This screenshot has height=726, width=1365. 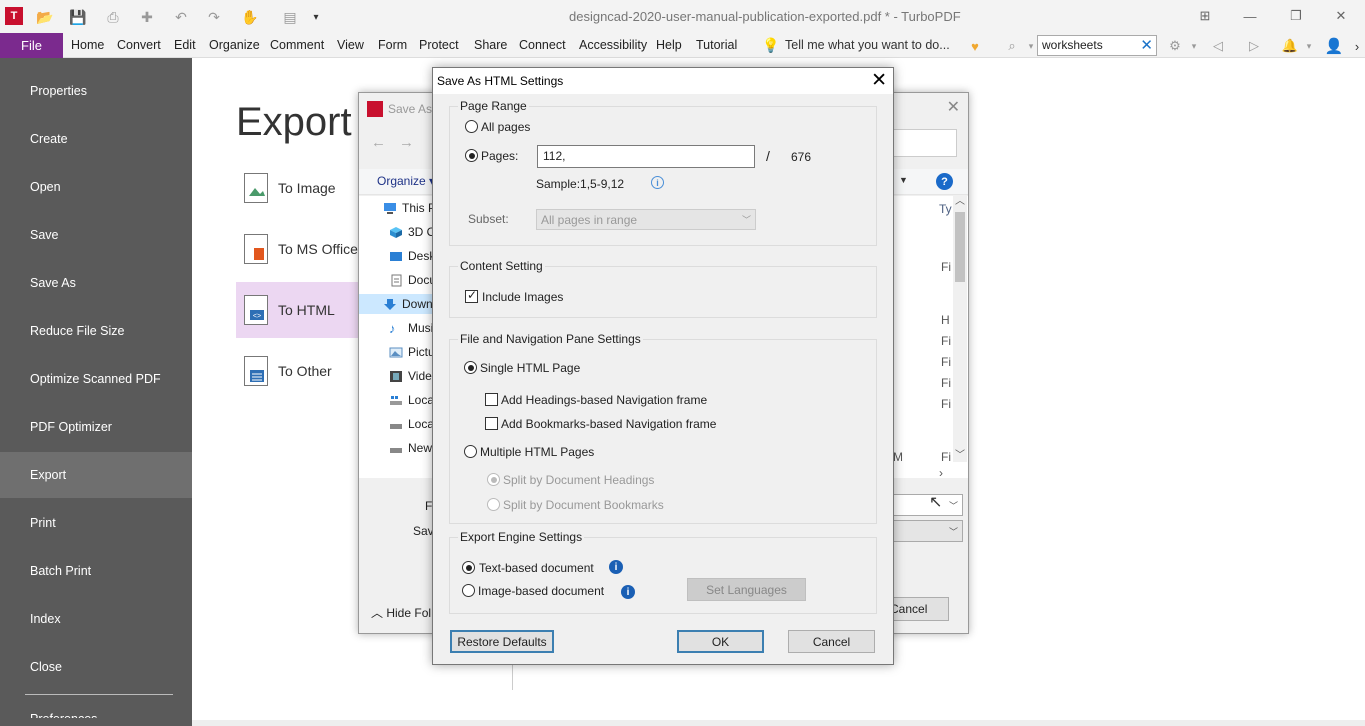 What do you see at coordinates (493, 504) in the screenshot?
I see `split-bookmarks-radio` at bounding box center [493, 504].